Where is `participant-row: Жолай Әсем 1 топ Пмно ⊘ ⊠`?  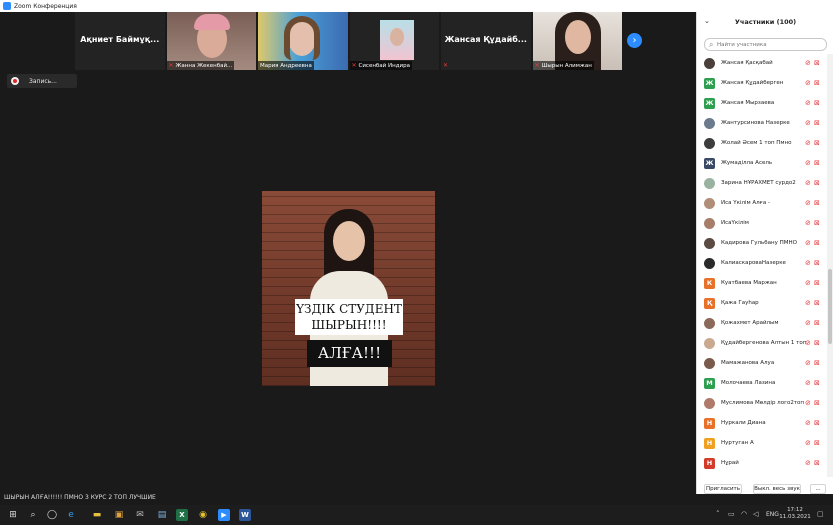
participant-row: Жолай Әсем 1 топ Пмно ⊘ ⊠ is located at coordinates (762, 144).